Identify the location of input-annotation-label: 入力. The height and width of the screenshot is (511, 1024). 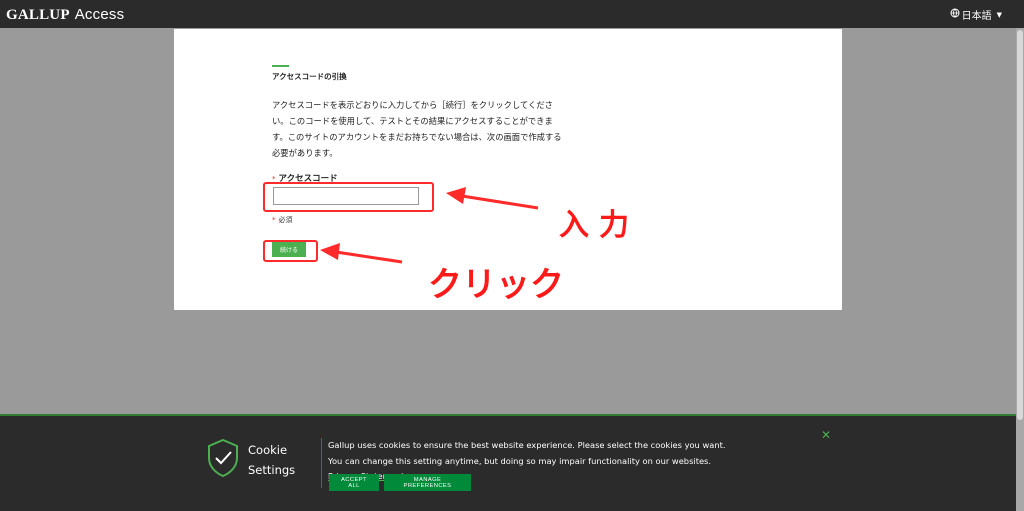
(599, 225).